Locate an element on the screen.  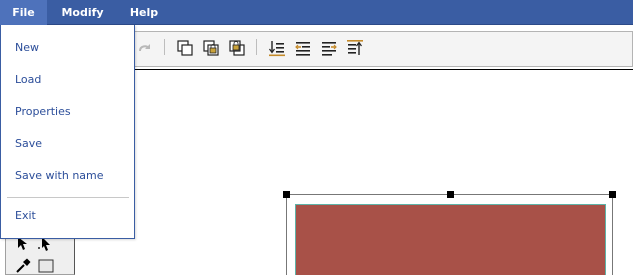
menu-item-load: Load is located at coordinates (68, 80).